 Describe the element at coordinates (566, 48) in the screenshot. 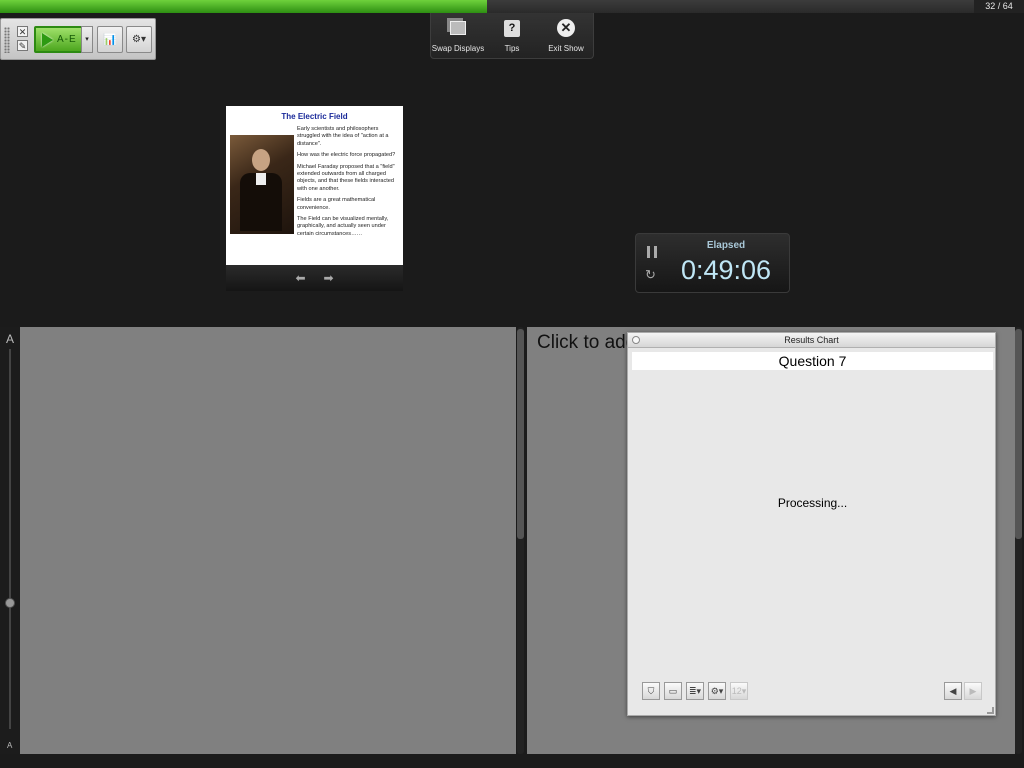

I see `exit-show-label: Exit Show` at that location.